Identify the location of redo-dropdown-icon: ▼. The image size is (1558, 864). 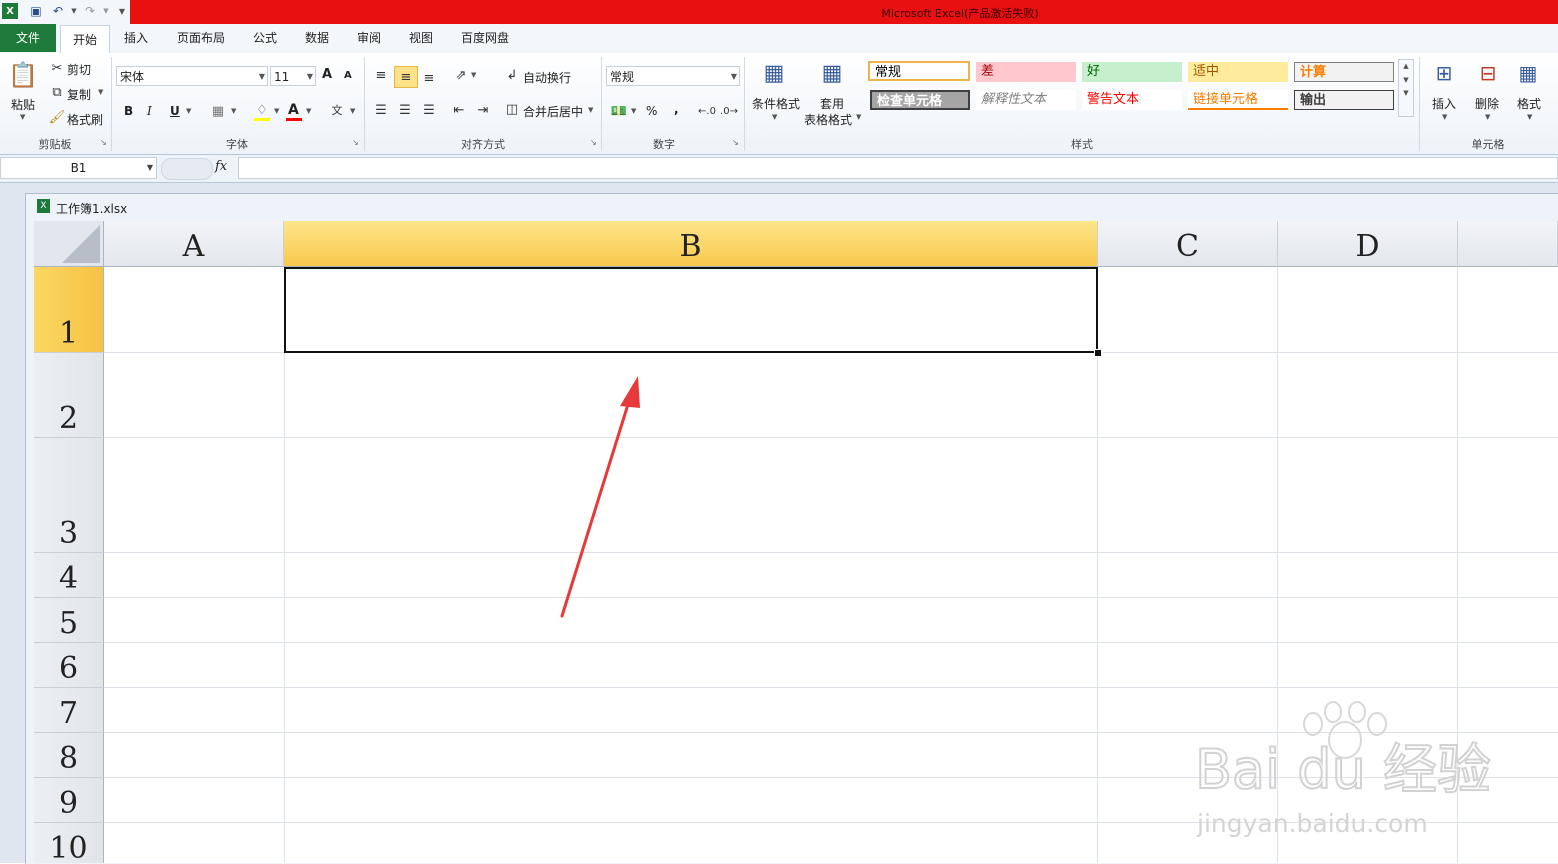
(106, 11).